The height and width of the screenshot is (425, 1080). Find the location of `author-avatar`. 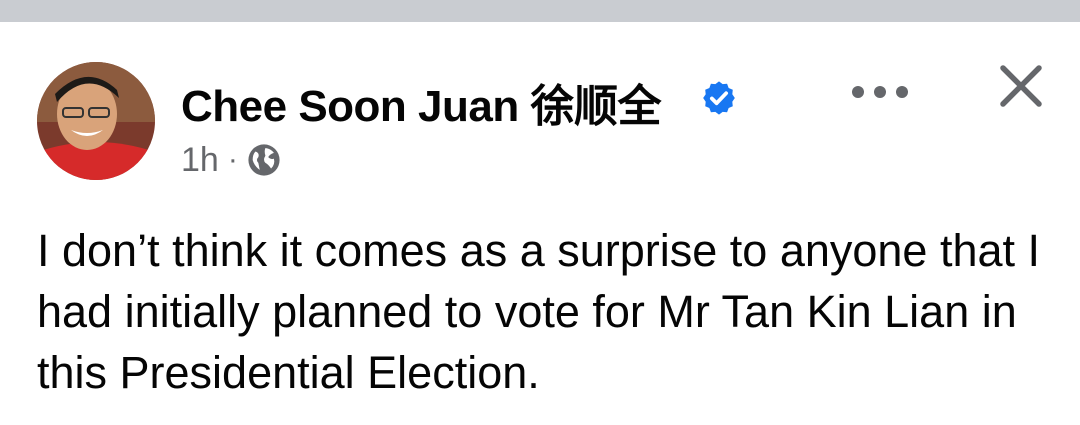

author-avatar is located at coordinates (96, 121).